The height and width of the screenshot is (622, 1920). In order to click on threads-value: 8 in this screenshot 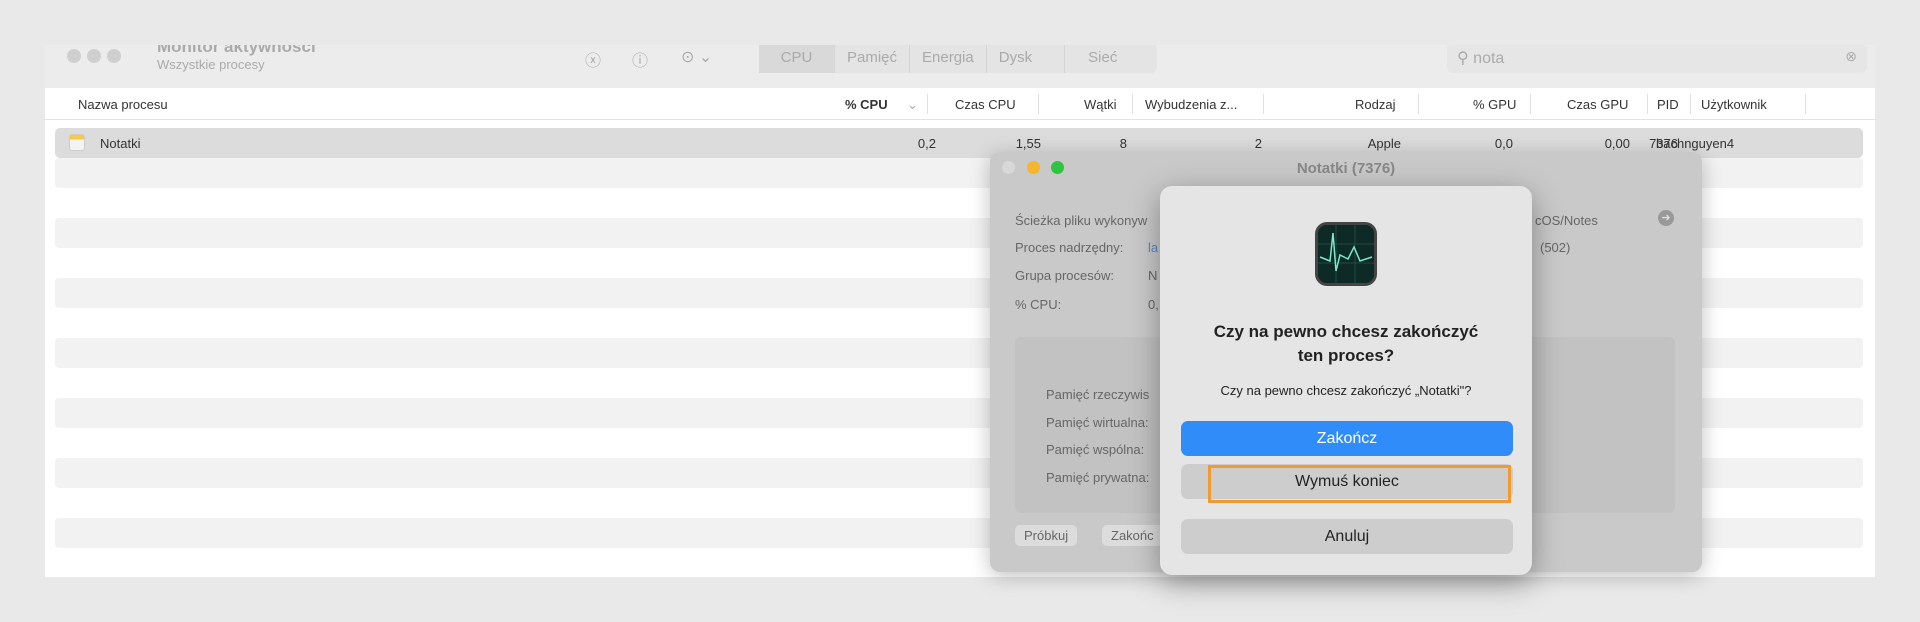, I will do `click(1123, 143)`.